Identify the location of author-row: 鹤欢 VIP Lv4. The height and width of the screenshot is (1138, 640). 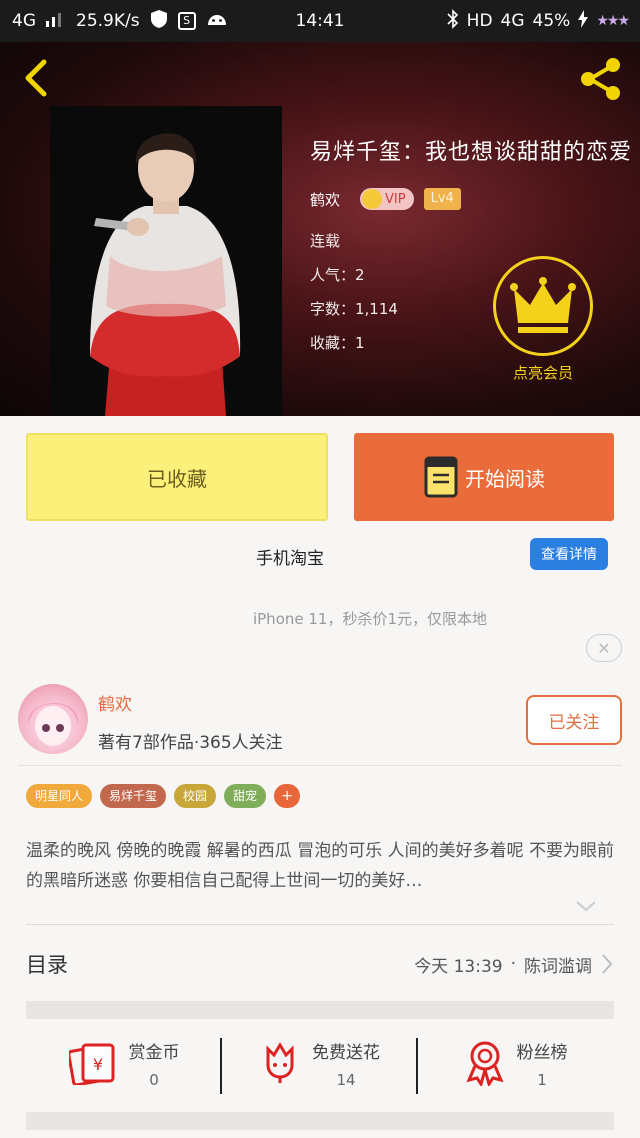
(473, 199).